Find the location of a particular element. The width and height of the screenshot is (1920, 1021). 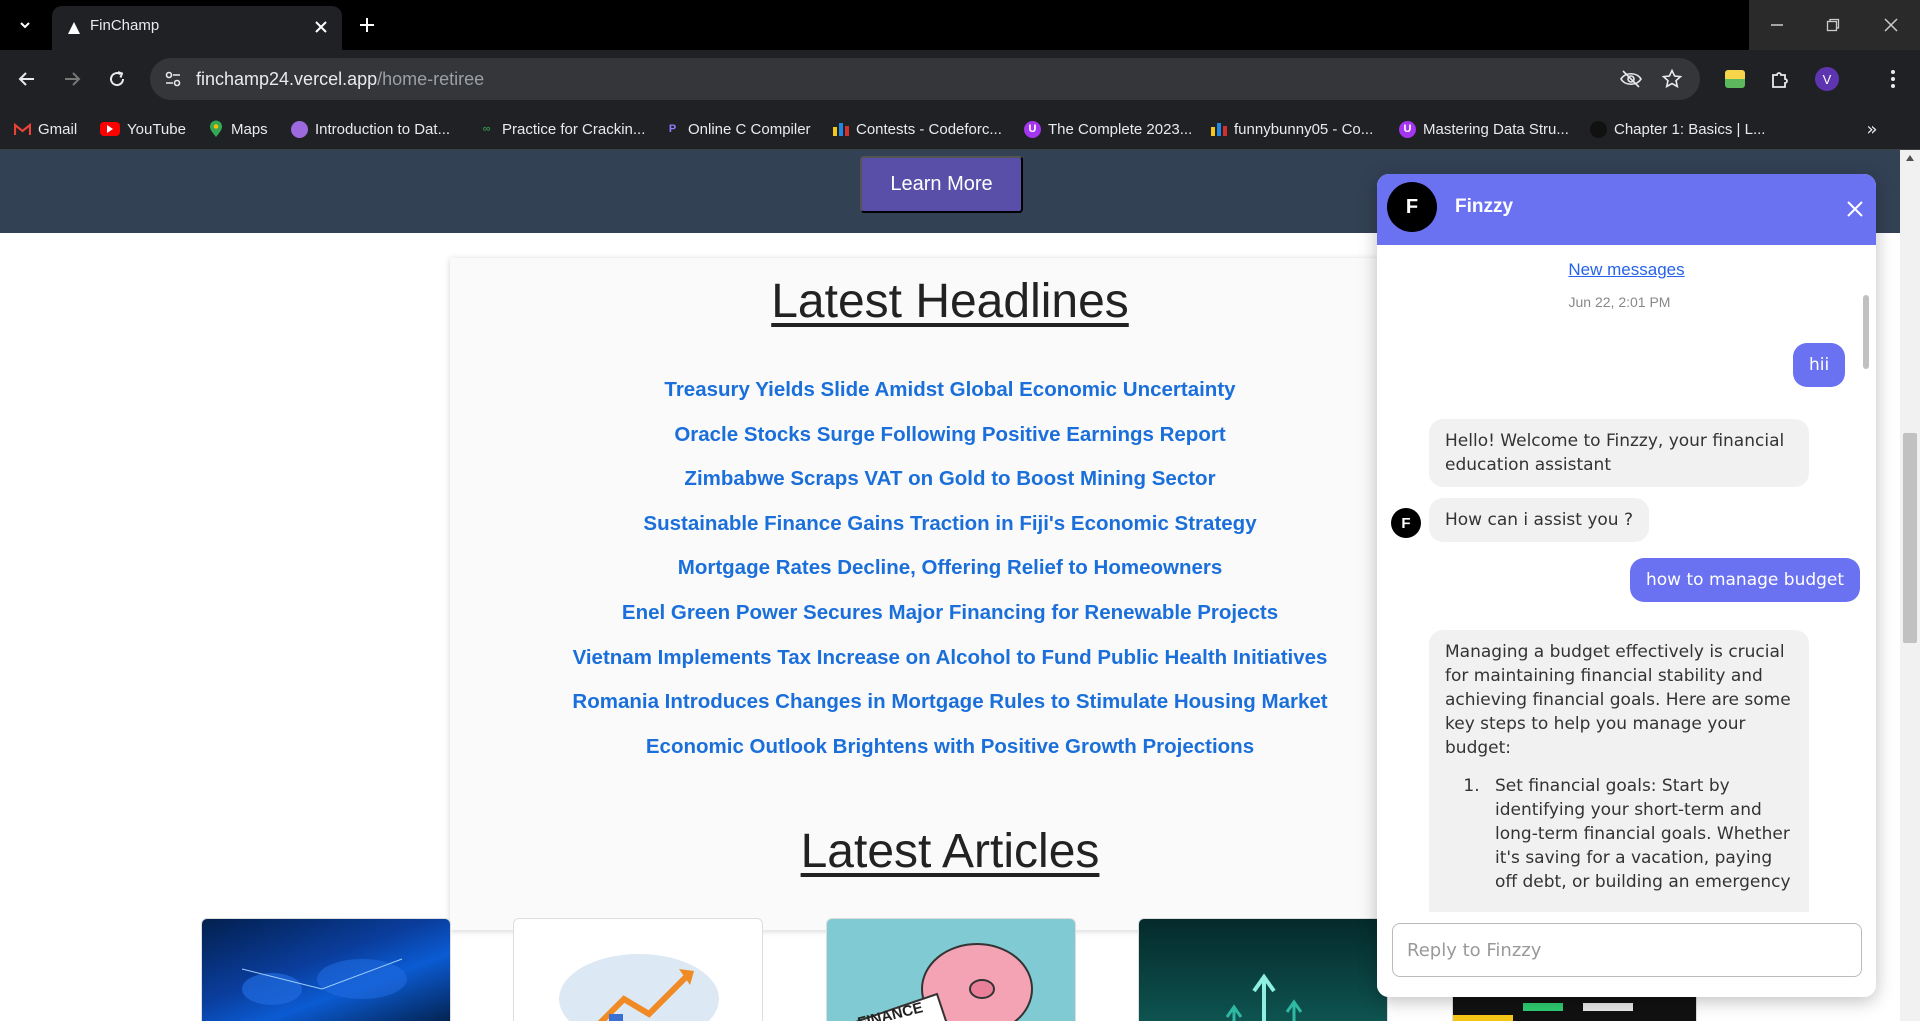

address-bar: finchamp24.vercel.app/home-retiree is located at coordinates (925, 79).